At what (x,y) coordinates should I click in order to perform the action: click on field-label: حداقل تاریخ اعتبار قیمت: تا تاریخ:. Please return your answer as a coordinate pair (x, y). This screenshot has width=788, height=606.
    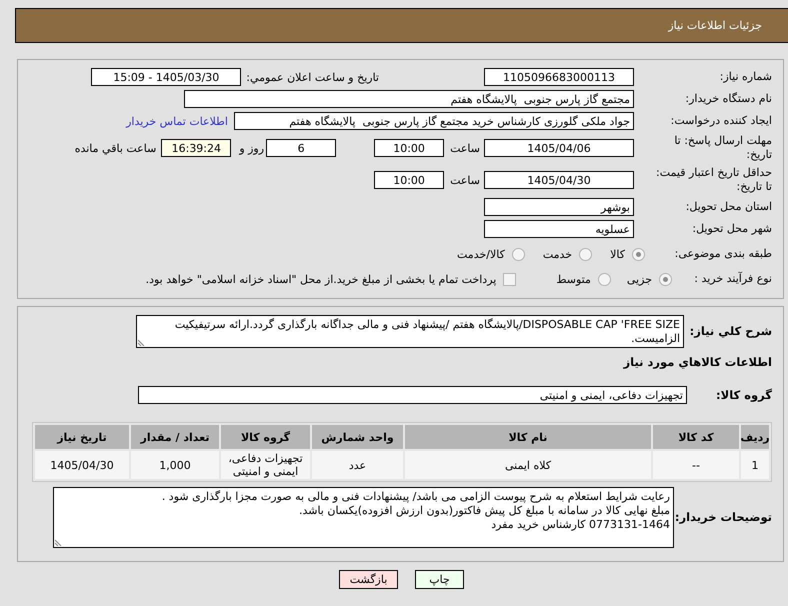
    Looking at the image, I should click on (714, 179).